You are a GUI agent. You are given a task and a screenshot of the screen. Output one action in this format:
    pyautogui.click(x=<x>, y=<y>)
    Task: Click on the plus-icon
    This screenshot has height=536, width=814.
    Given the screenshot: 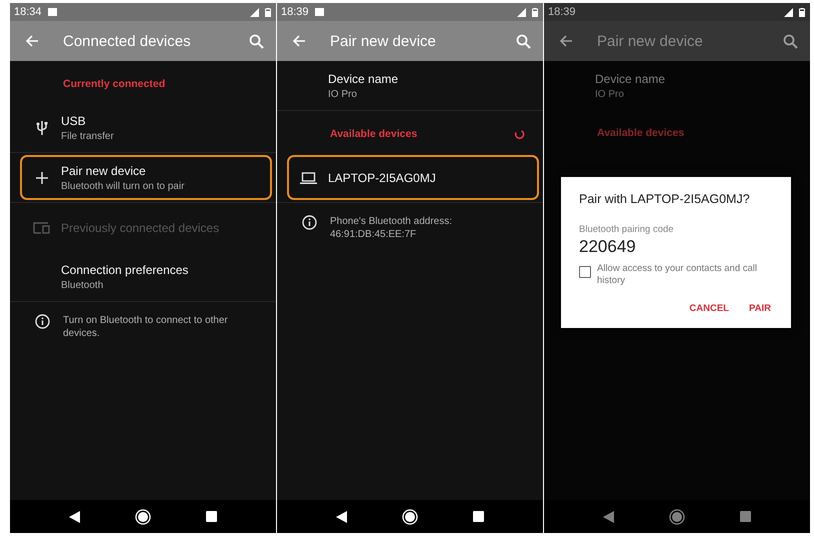 What is the action you would take?
    pyautogui.click(x=42, y=178)
    